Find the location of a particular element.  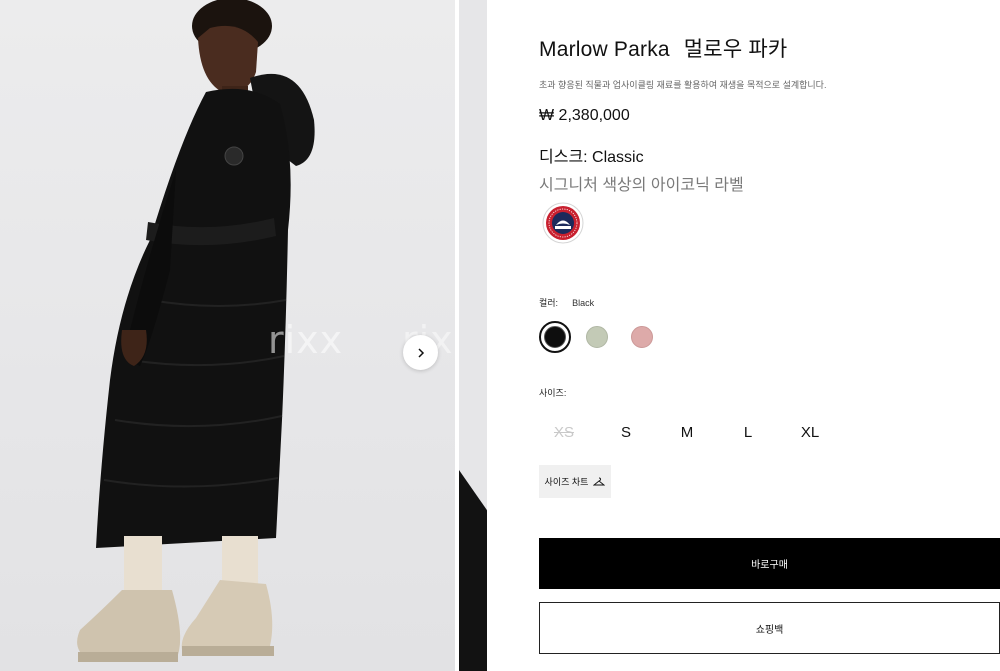

color-swatch-sage is located at coordinates (597, 337).